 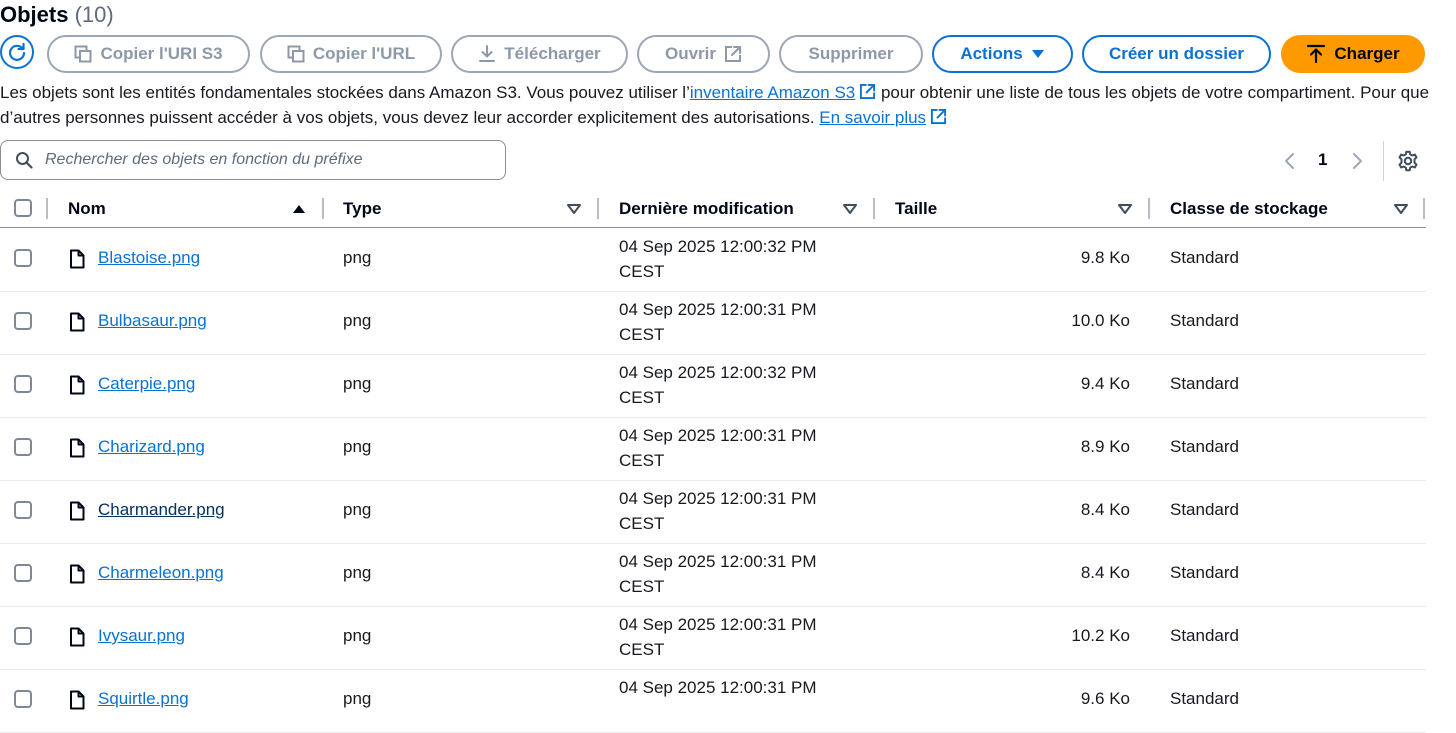 I want to click on object-size: 10.0 Ko, so click(x=1100, y=320).